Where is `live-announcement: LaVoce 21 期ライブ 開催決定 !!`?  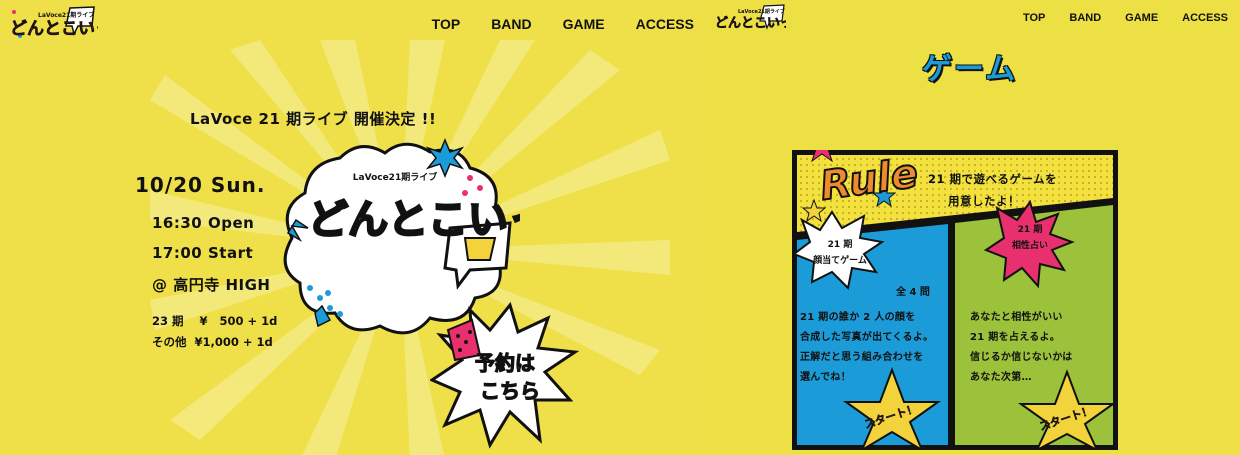
live-announcement: LaVoce 21 期ライブ 開催決定 !! is located at coordinates (313, 119).